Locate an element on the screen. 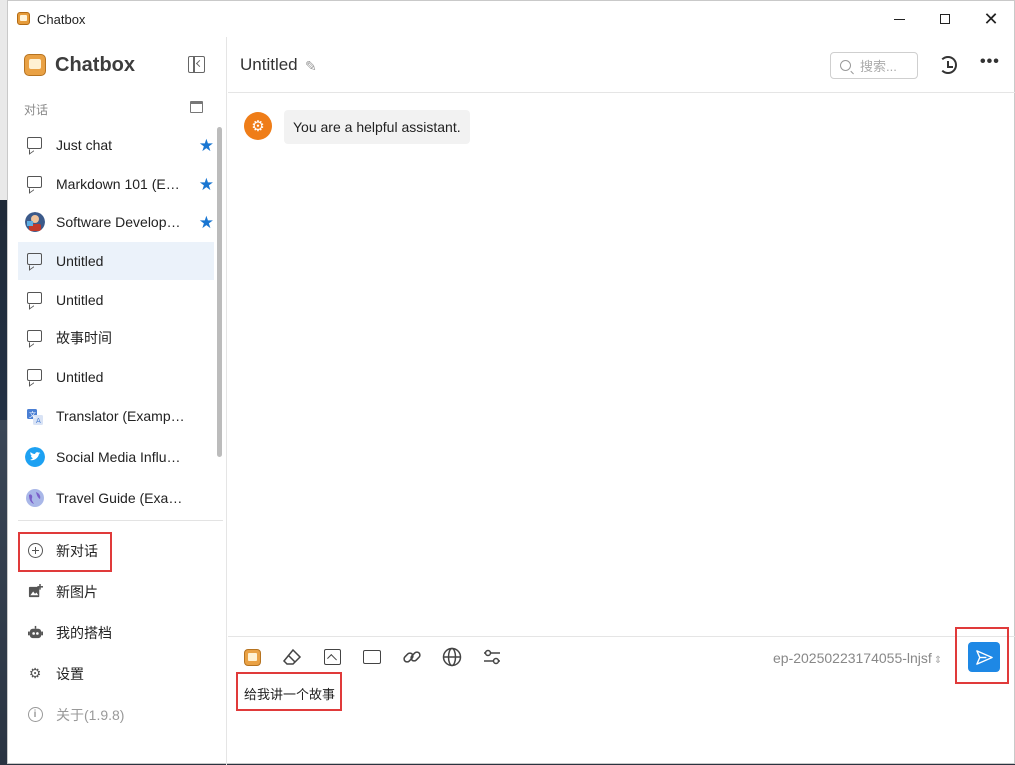 The image size is (1015, 765). svg-text: A is located at coordinates (38, 421).